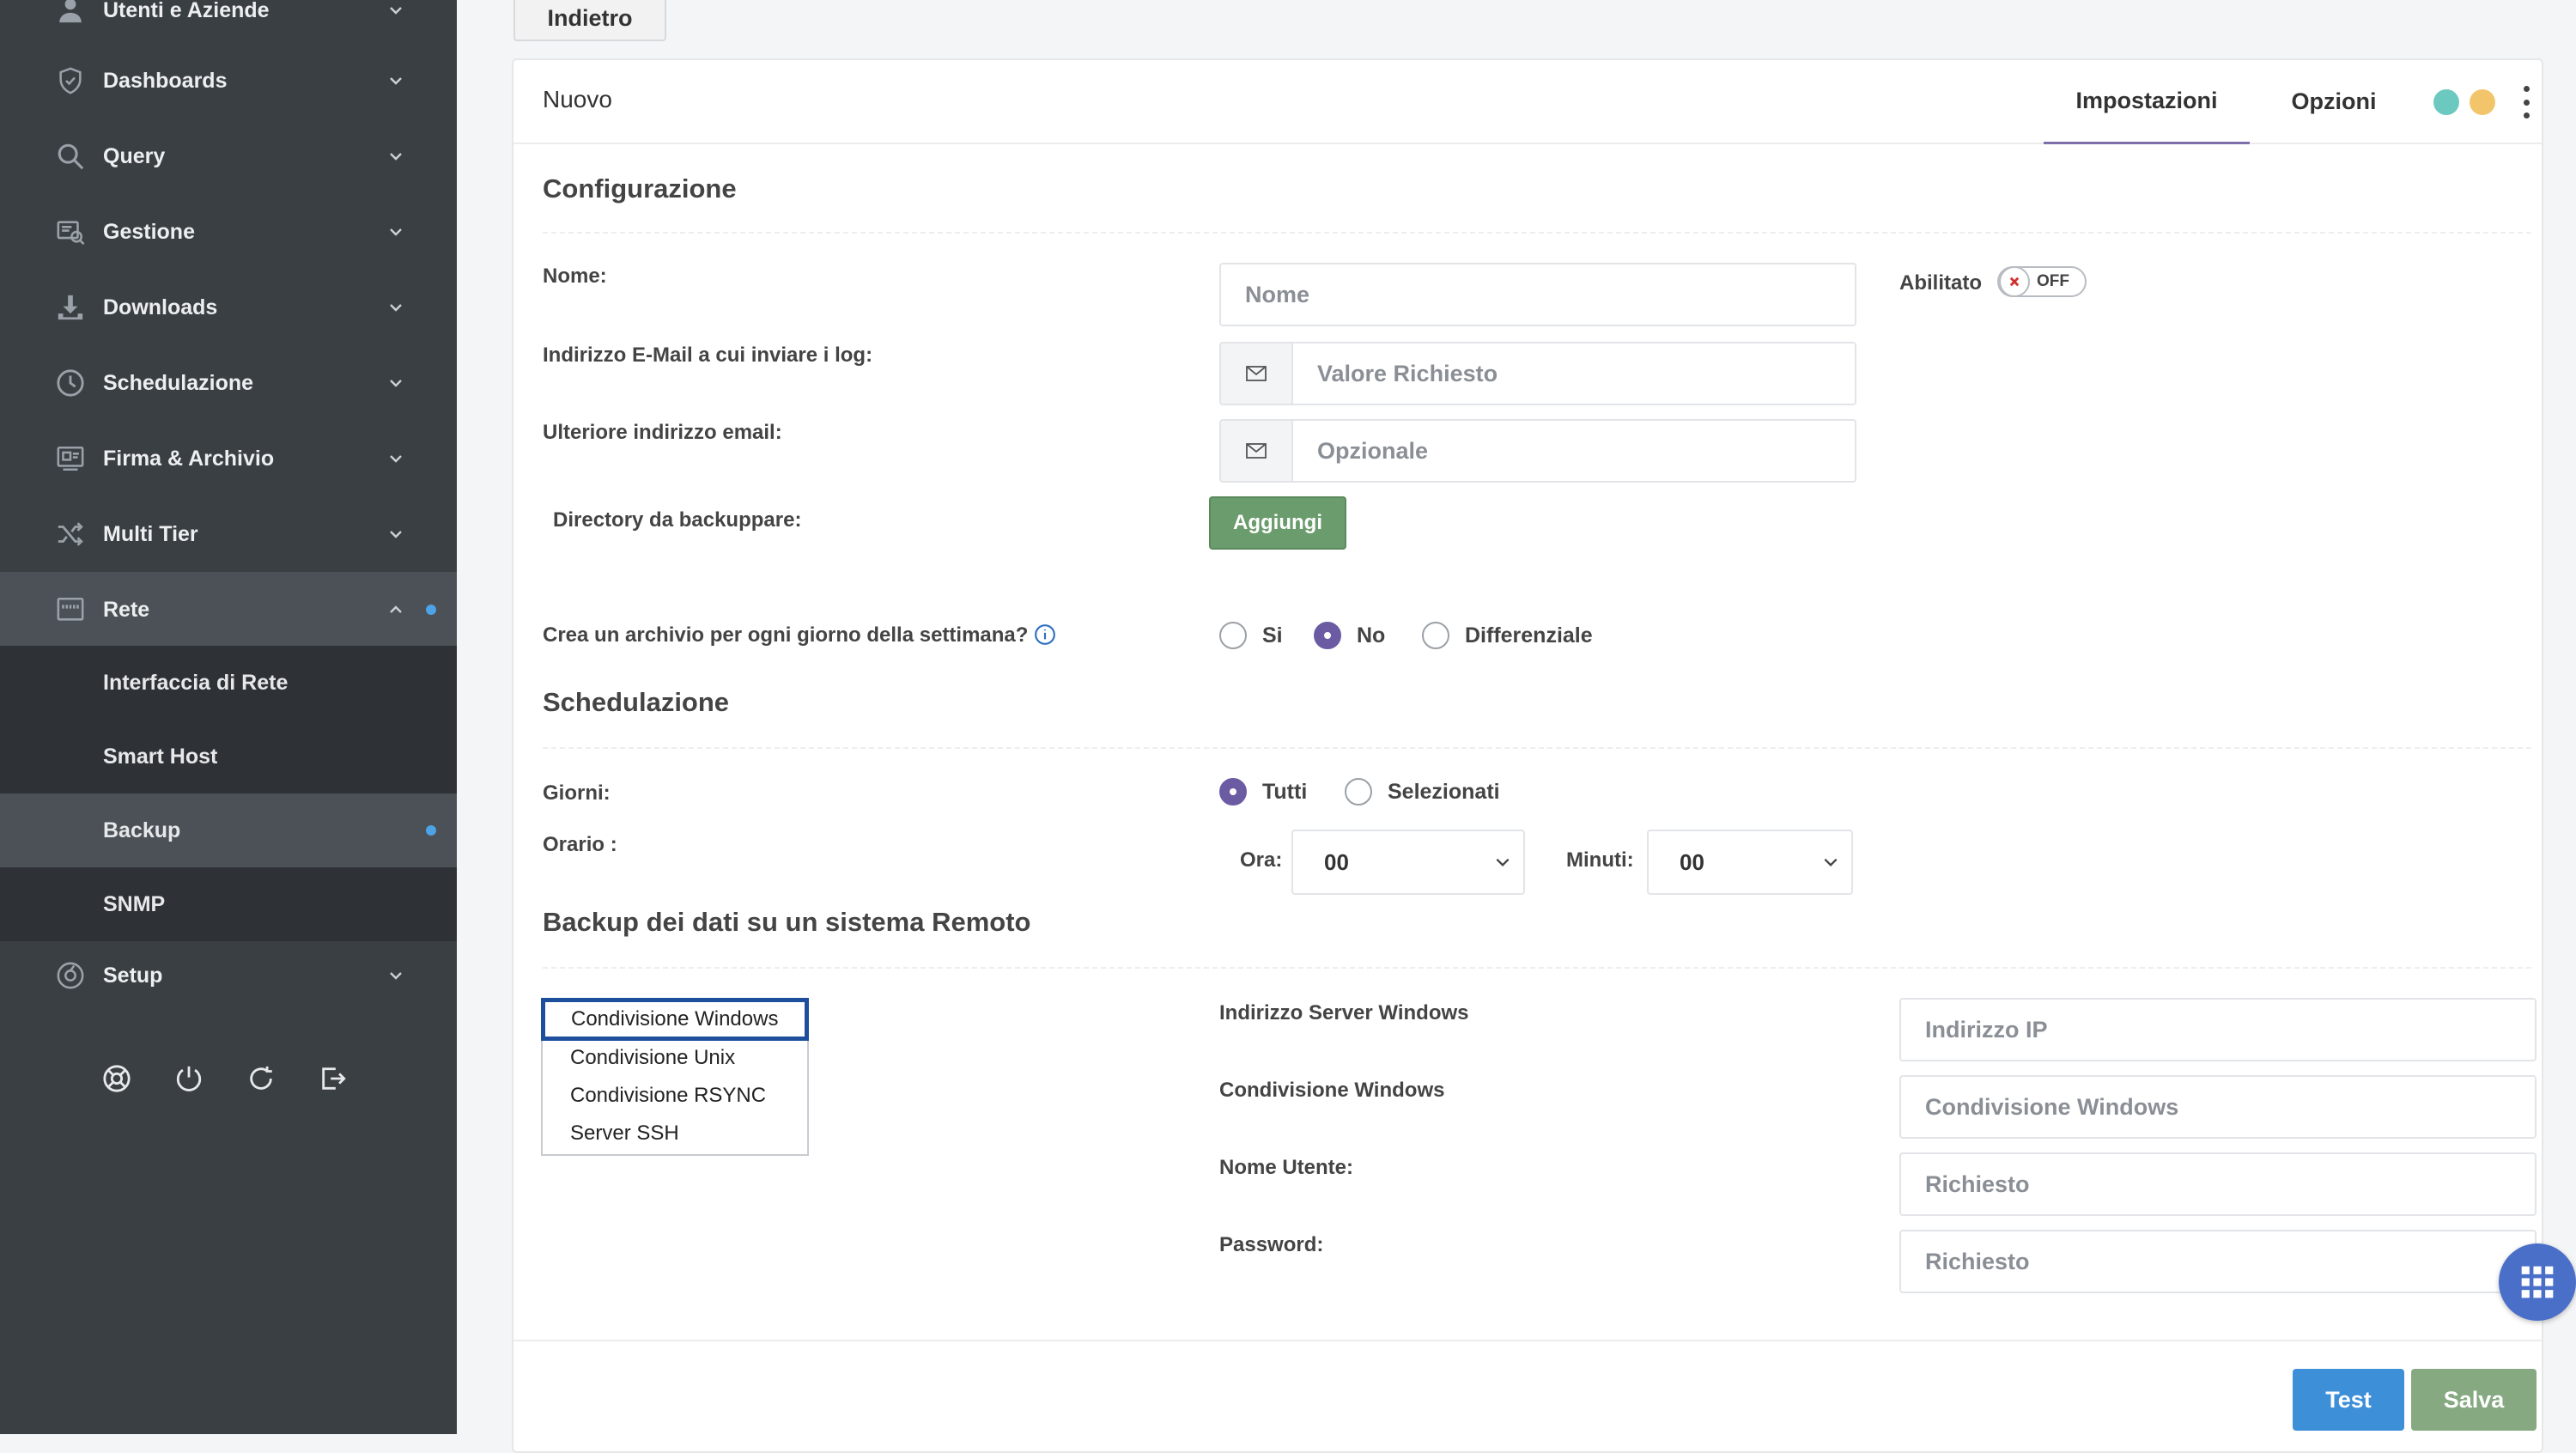  Describe the element at coordinates (575, 276) in the screenshot. I see `name-label: Nome:` at that location.